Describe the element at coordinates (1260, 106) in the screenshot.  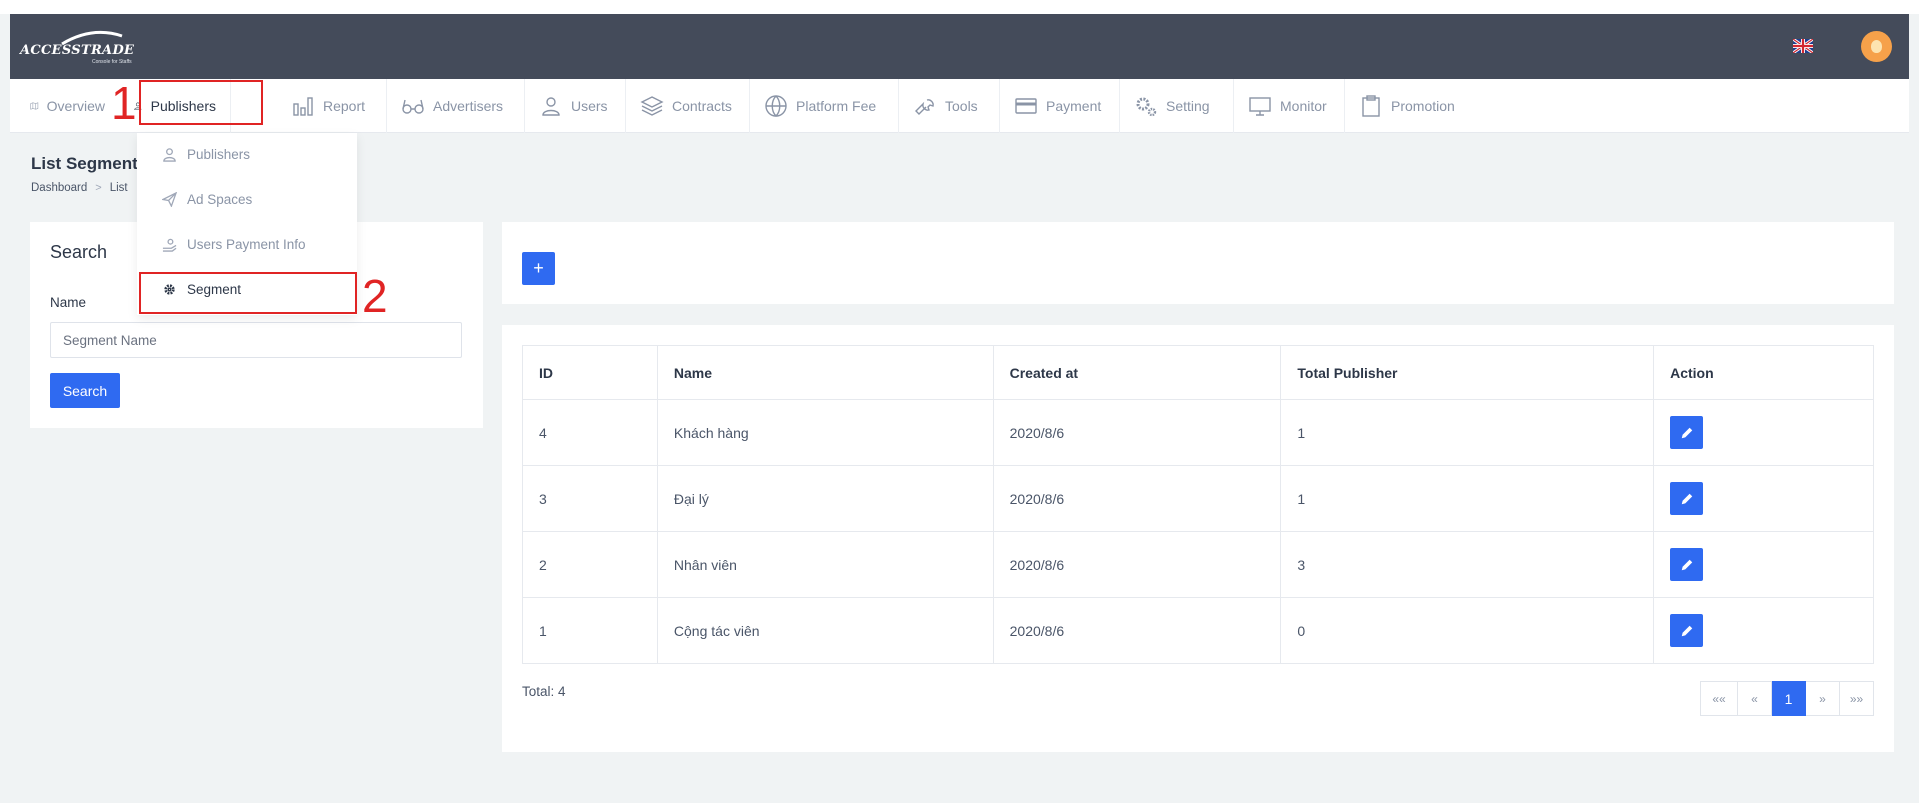
I see `monitor-icon` at that location.